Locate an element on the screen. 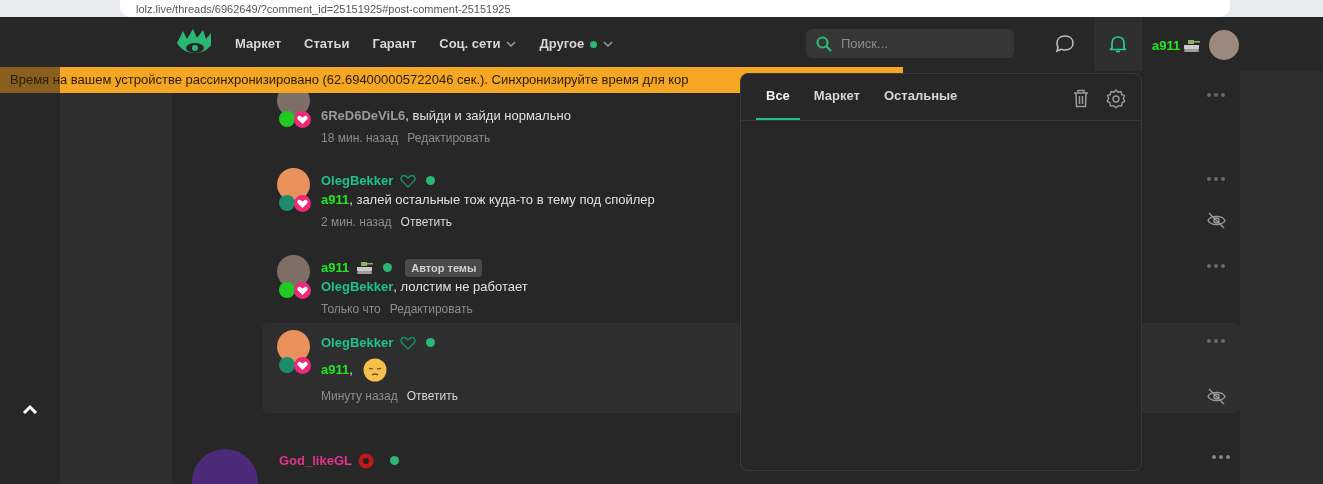  nav-link: Гарант is located at coordinates (394, 44).